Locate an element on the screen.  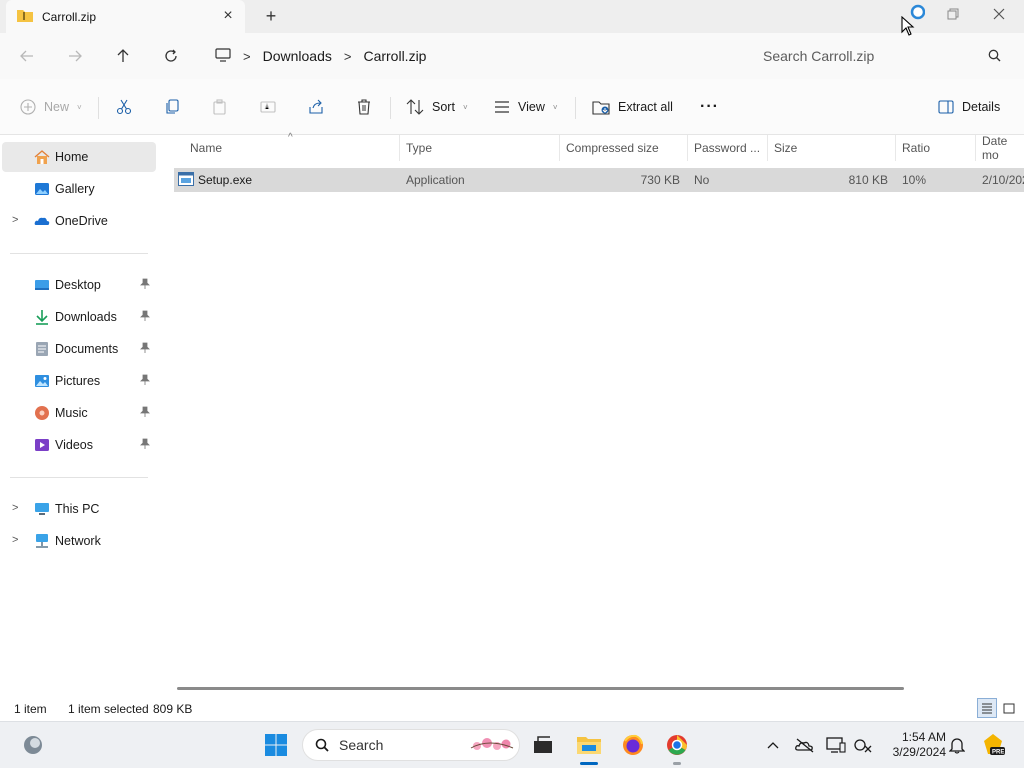
item-count: 1 item is located at coordinates (30, 709).